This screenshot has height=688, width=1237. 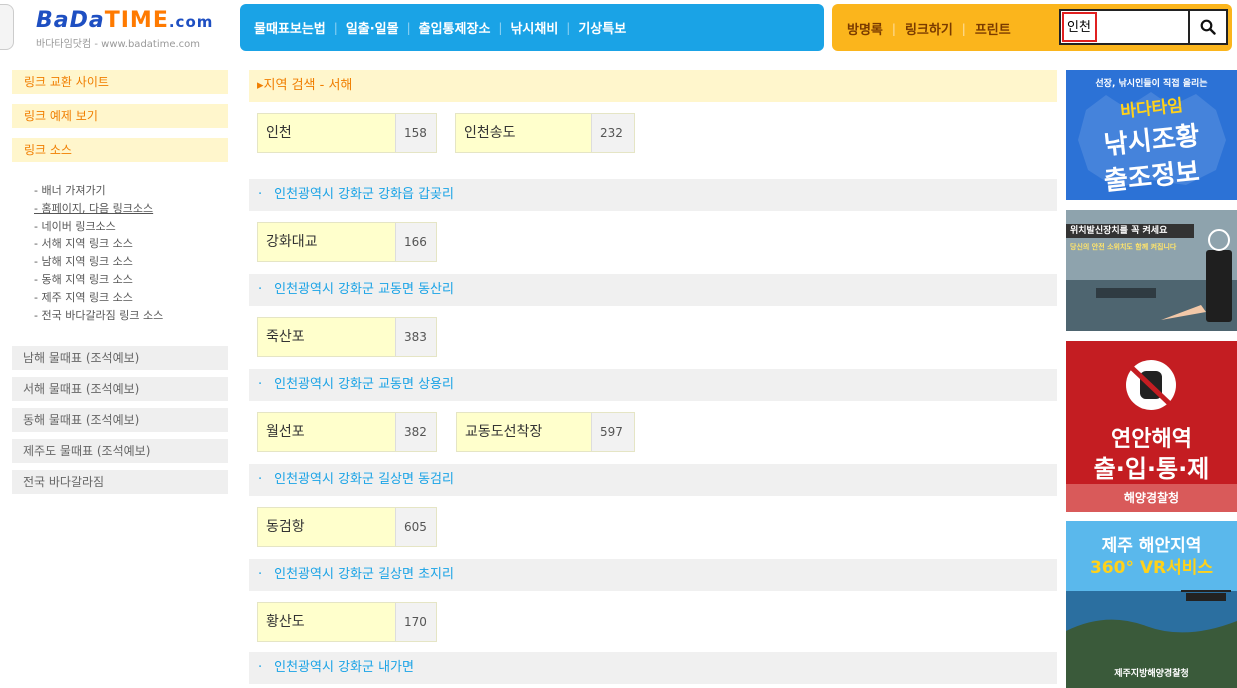 I want to click on left-edge-tab, so click(x=7, y=27).